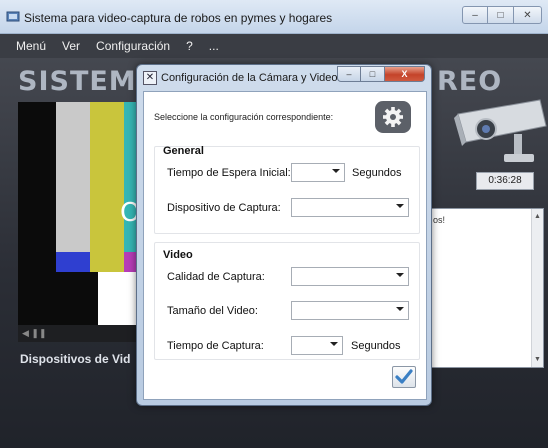 The width and height of the screenshot is (548, 448). What do you see at coordinates (77, 333) in the screenshot?
I see `video-playback-control: ◀ ❚❚` at bounding box center [77, 333].